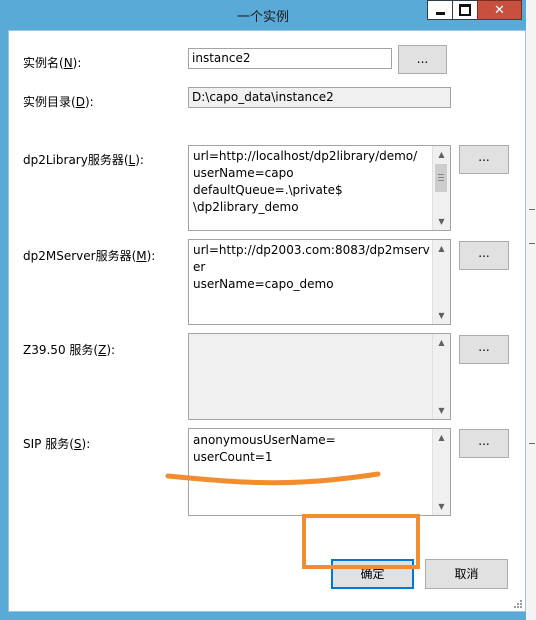  Describe the element at coordinates (440, 13) in the screenshot. I see `minimize-icon` at that location.